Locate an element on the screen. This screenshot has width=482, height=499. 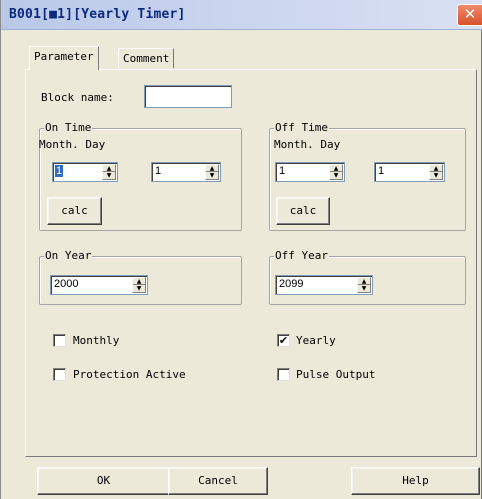
on-time-group-label: On Time is located at coordinates (68, 127).